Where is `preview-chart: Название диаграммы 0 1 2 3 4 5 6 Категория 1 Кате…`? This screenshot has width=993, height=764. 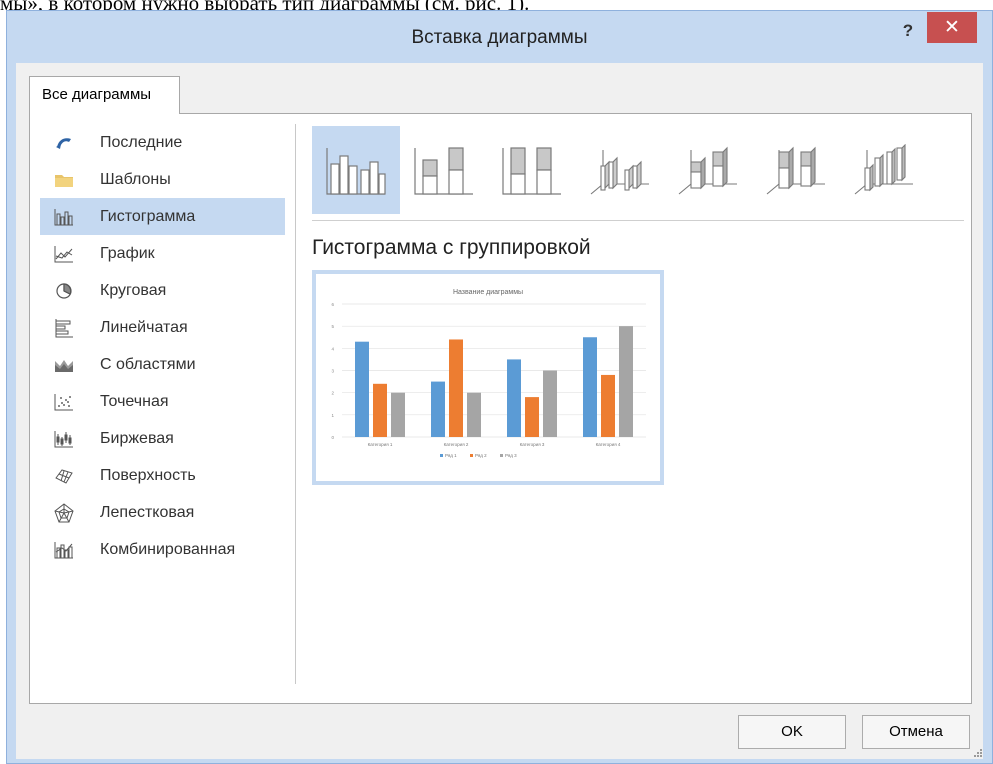 preview-chart: Название диаграммы 0 1 2 3 4 5 6 Категория 1 Кате… is located at coordinates (488, 373).